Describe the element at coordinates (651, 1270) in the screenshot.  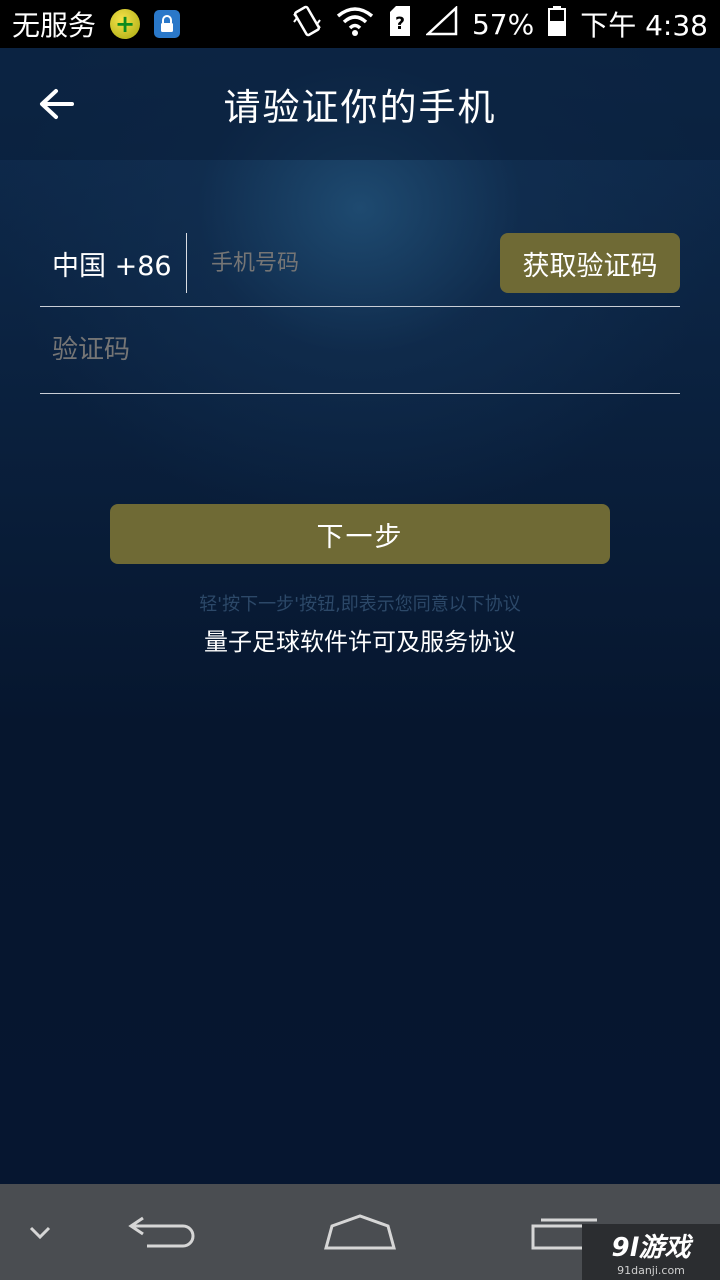
I see `watermark-url: 91danji.com` at that location.